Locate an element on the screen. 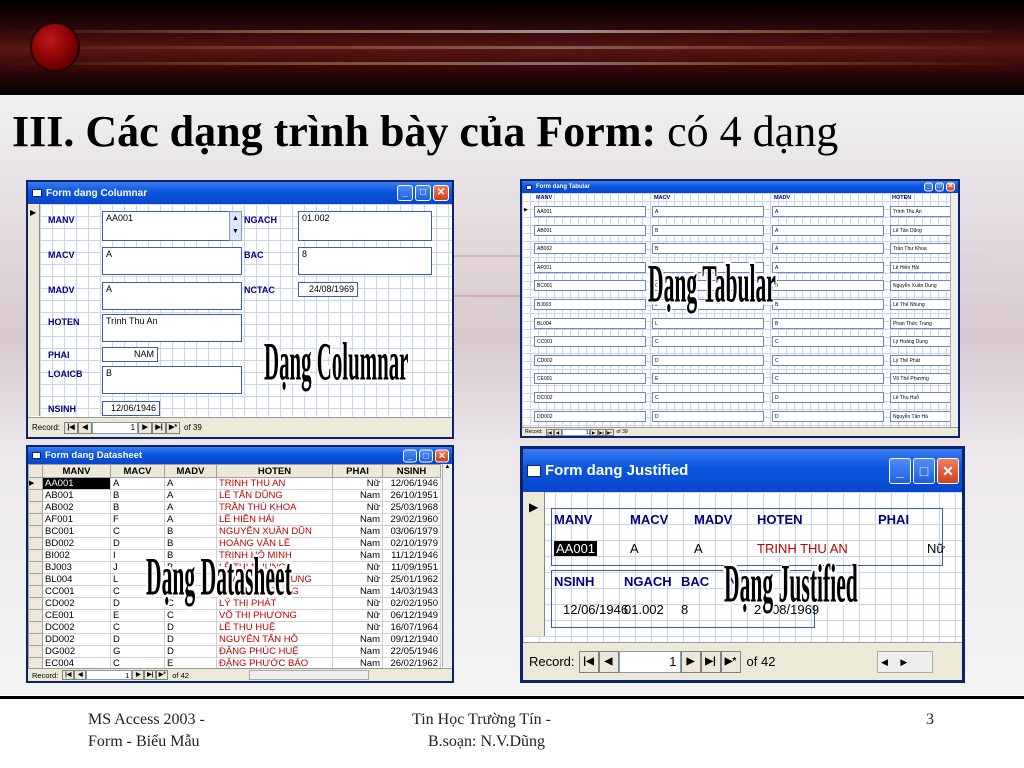  table-cell: BI002 is located at coordinates (76, 555).